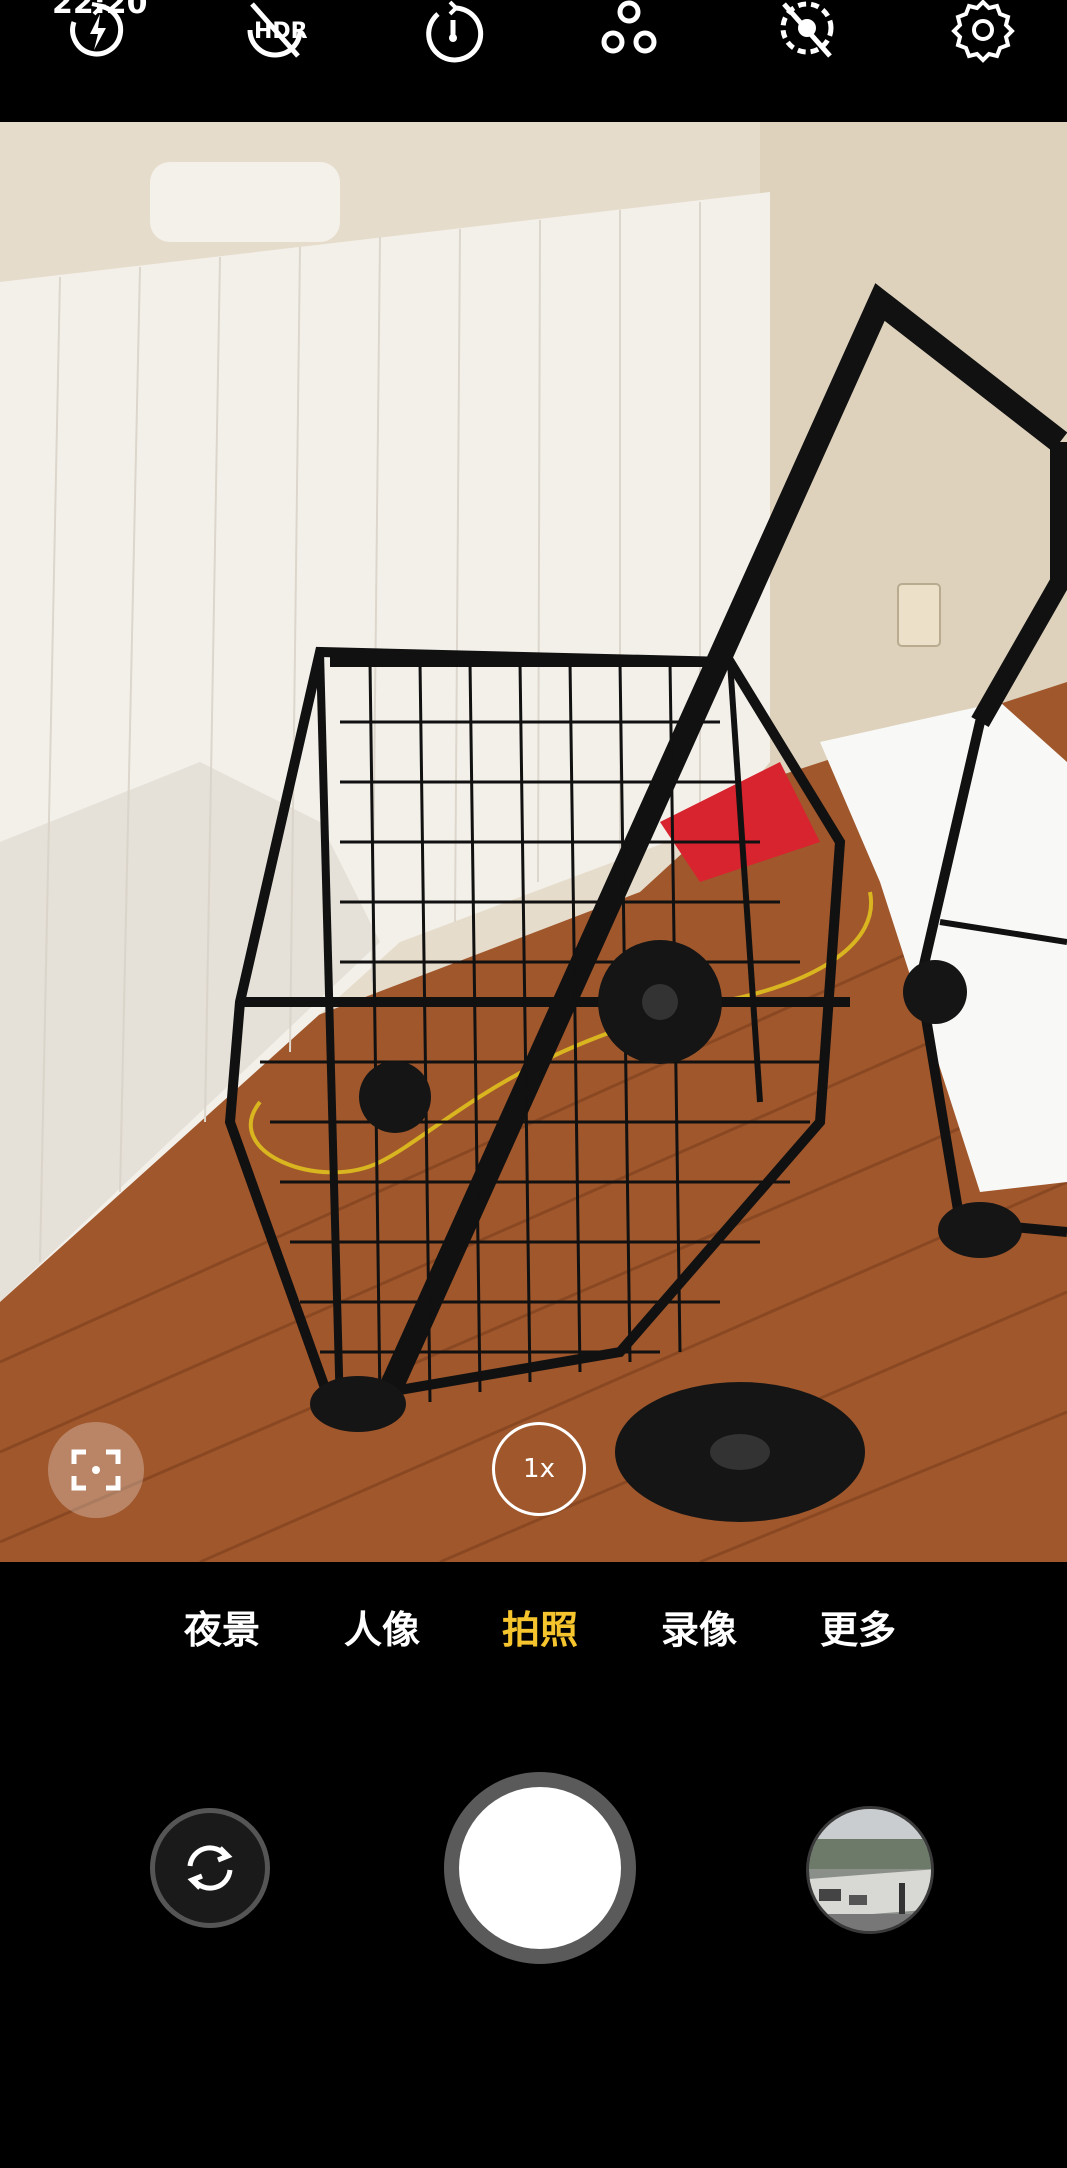 This screenshot has height=2168, width=1067. I want to click on mode-video: 录像, so click(699, 1630).